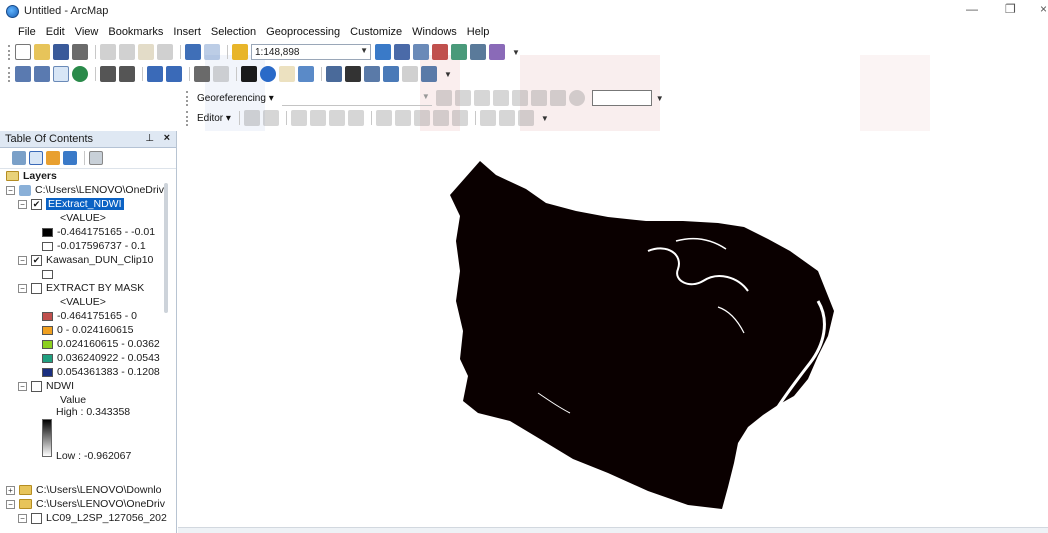 This screenshot has height=533, width=1048. I want to click on straight-segment-icon, so click(298, 118).